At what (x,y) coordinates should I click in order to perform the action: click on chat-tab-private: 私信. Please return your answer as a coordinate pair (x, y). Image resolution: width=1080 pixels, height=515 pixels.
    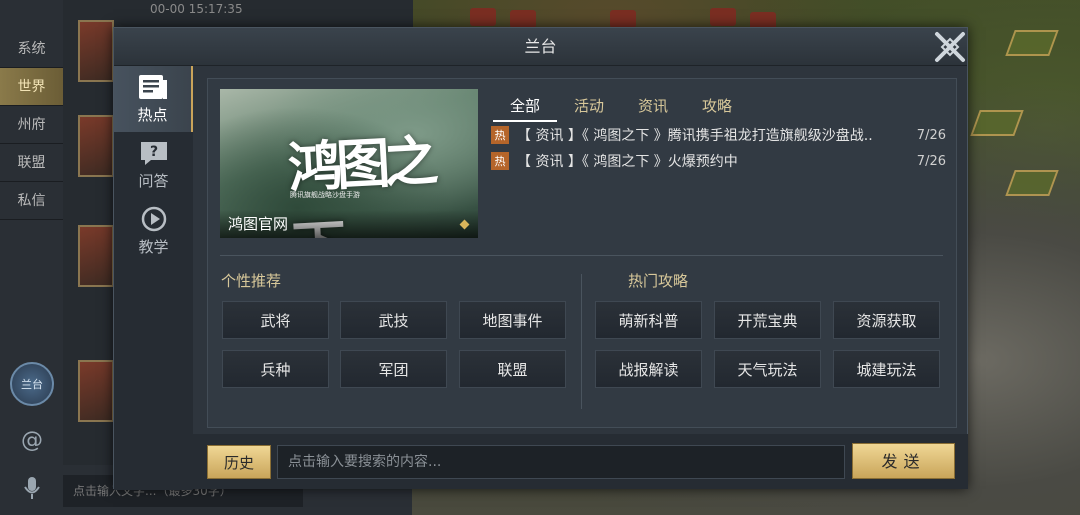
    Looking at the image, I should click on (31, 201).